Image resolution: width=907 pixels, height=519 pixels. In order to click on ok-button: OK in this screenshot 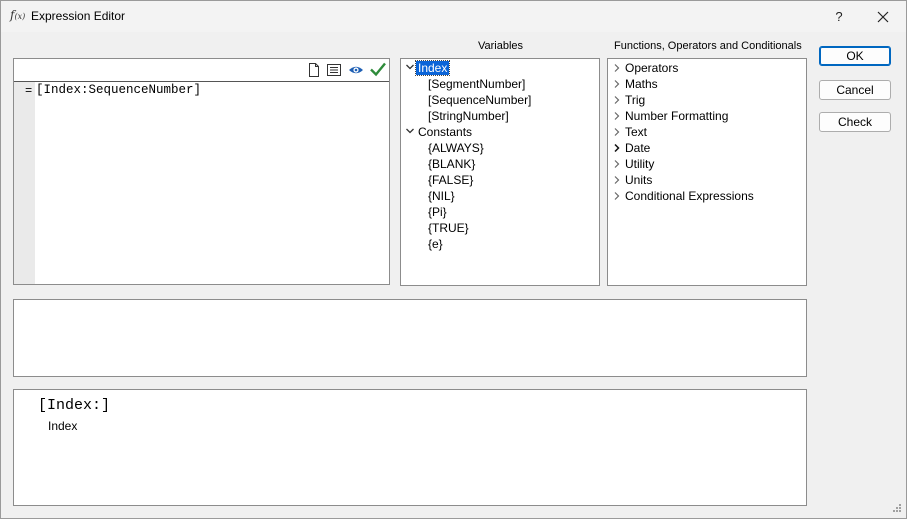, I will do `click(855, 56)`.